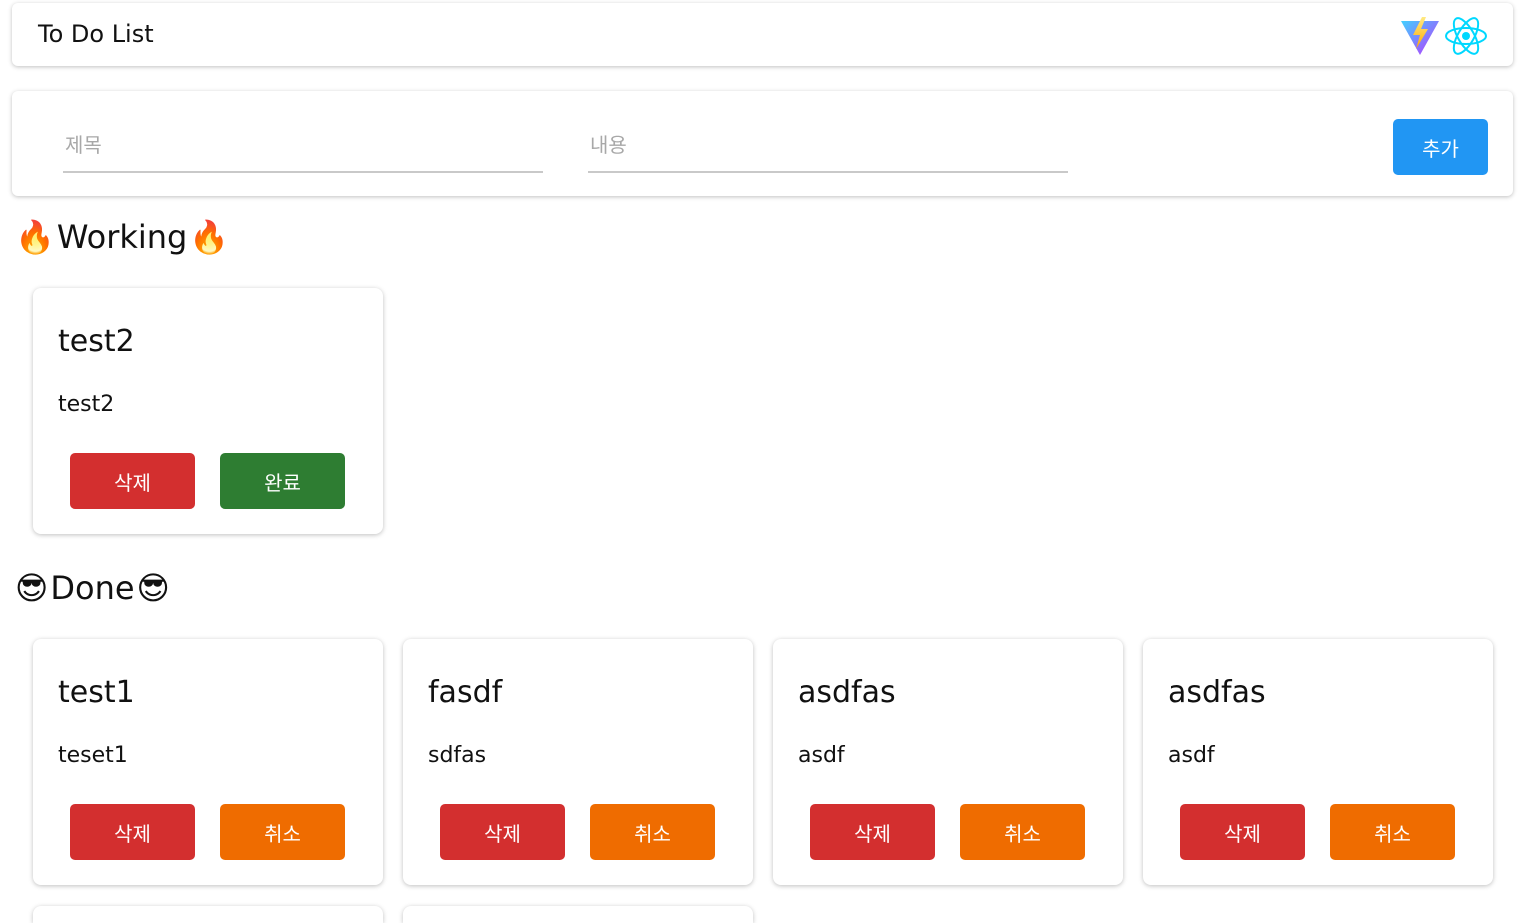  I want to click on vite-logo-icon, so click(1420, 36).